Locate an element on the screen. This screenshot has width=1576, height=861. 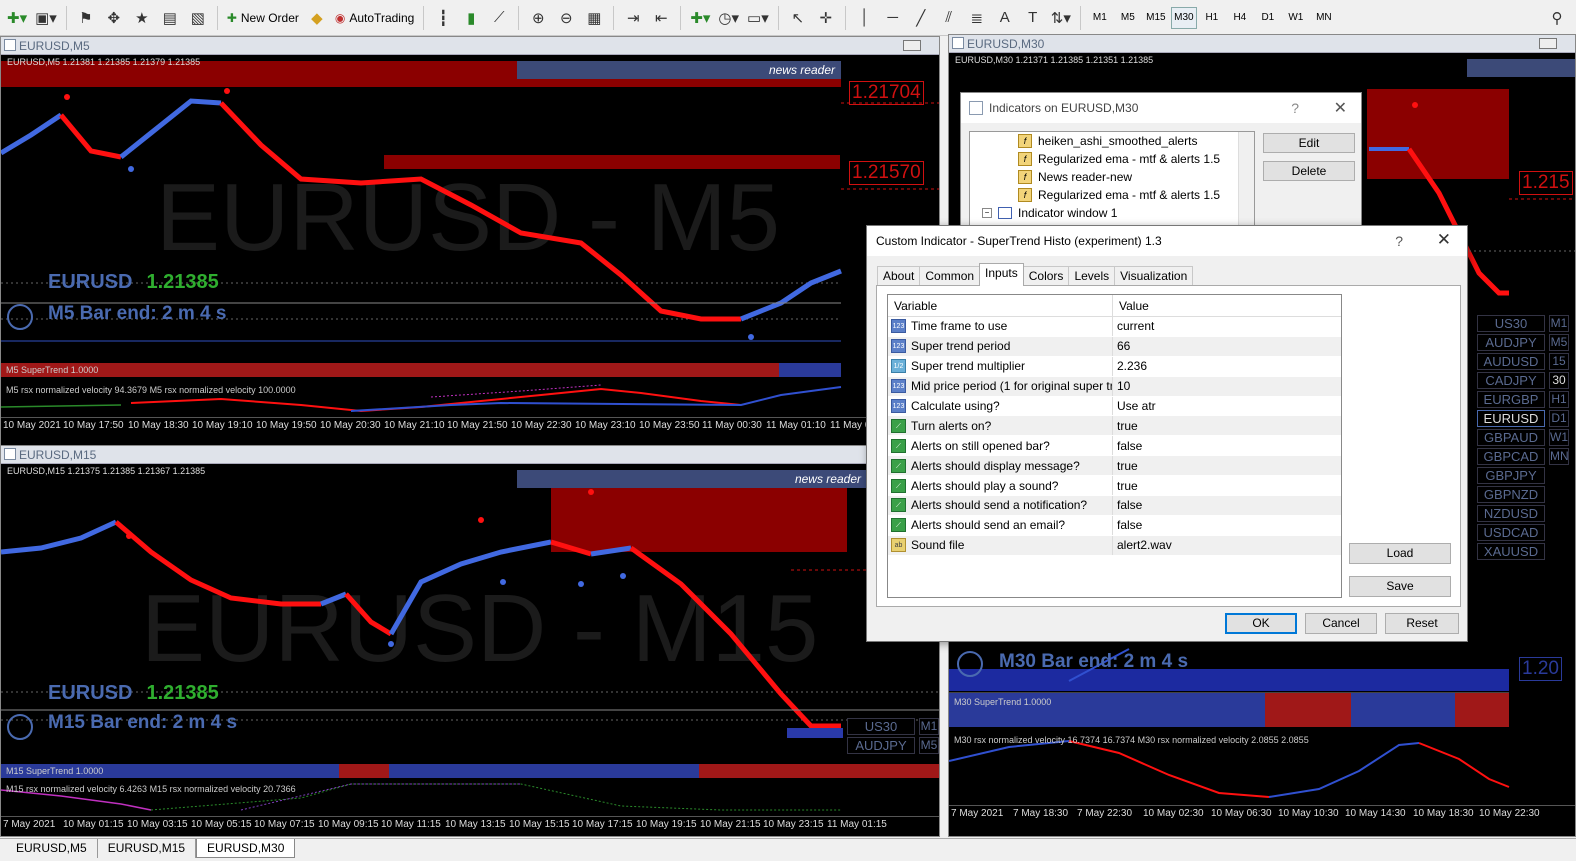
chart-tab-m5: EURUSD,M5 is located at coordinates (52, 848).